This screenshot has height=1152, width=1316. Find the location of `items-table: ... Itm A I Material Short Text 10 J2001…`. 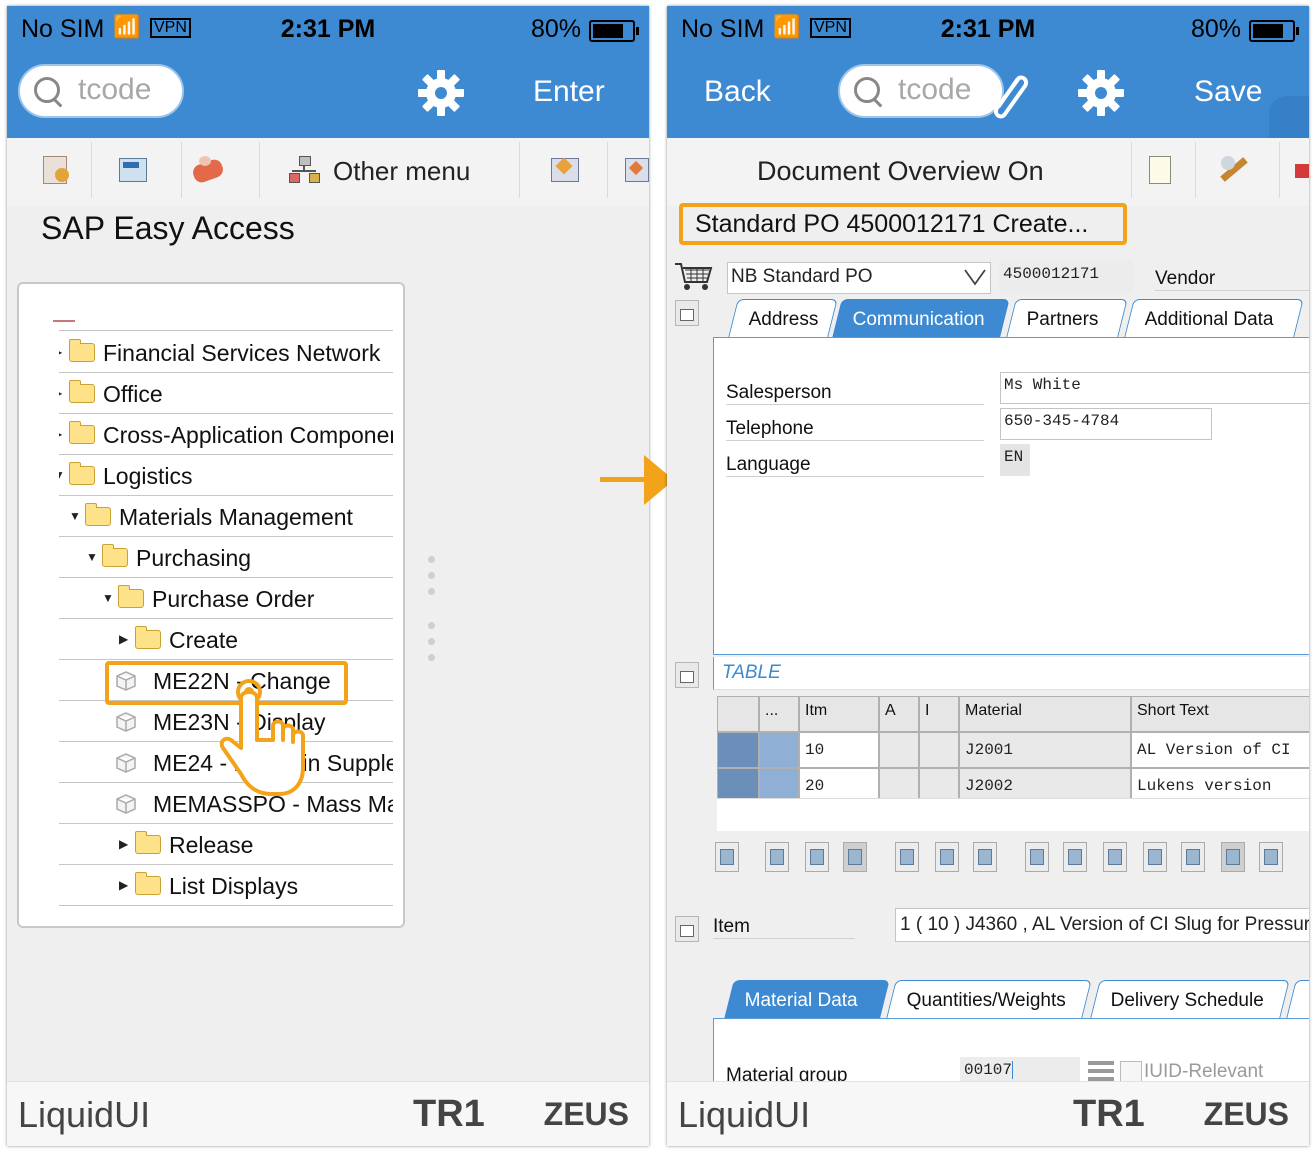

items-table: ... Itm A I Material Short Text 10 J2001… is located at coordinates (1013, 748).